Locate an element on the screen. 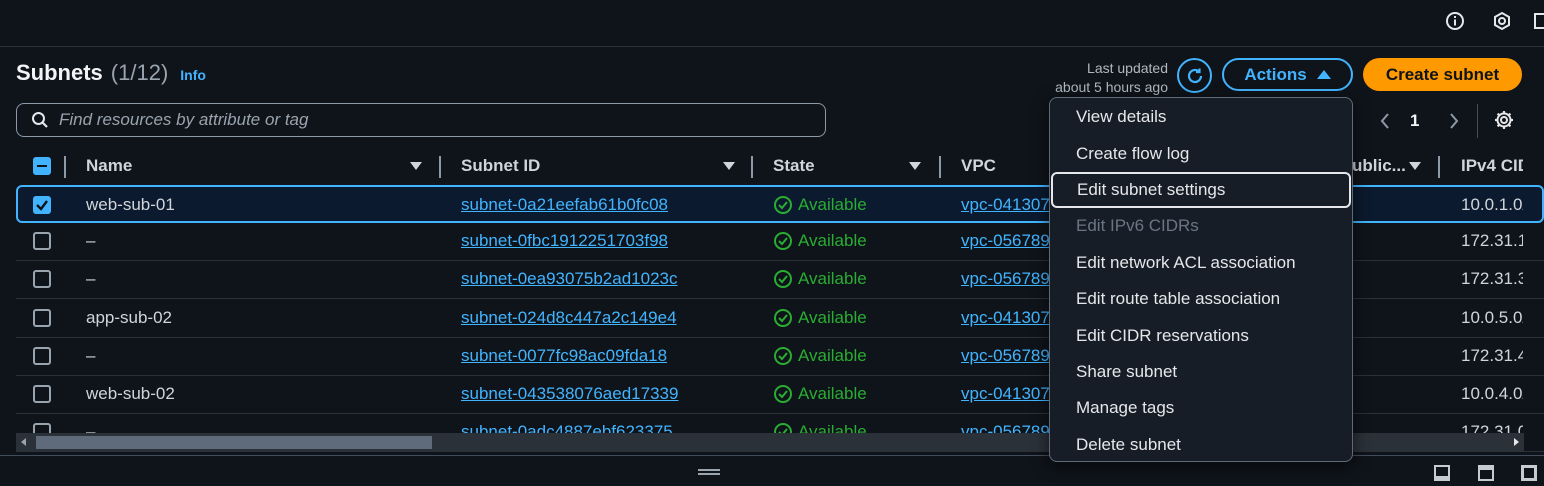 The image size is (1544, 486). menu-item-edit-route-table-association: Edit route table association is located at coordinates (1201, 299).